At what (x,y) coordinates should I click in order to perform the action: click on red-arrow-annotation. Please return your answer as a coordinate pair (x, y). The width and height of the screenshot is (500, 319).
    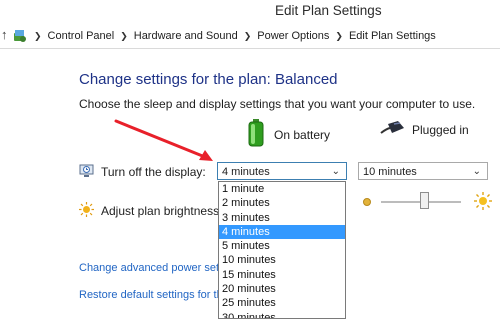
    Looking at the image, I should click on (163, 140).